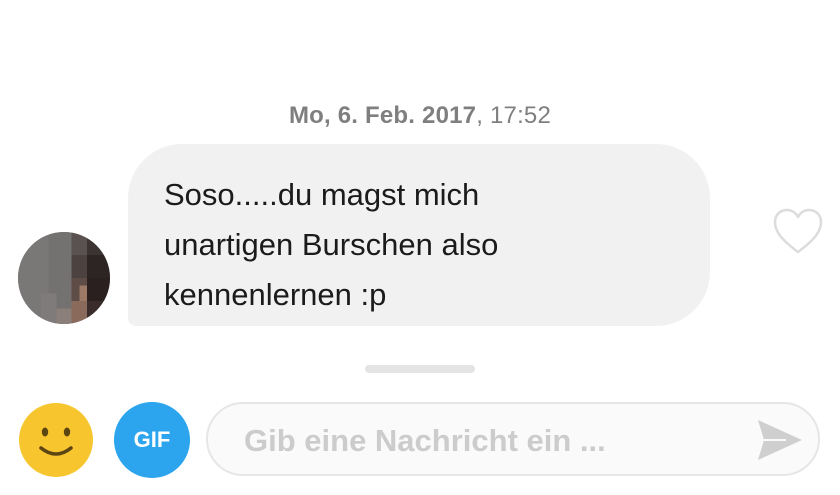 The height and width of the screenshot is (495, 840). I want to click on heart-outline-icon, so click(798, 231).